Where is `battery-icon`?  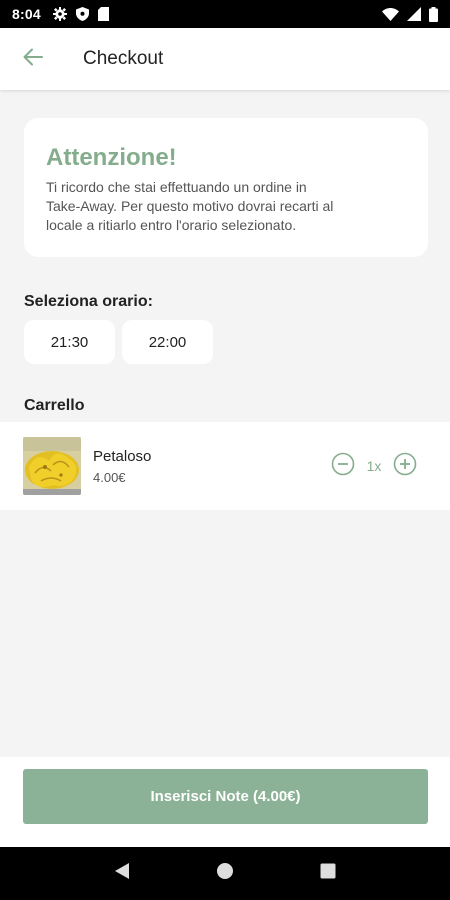
battery-icon is located at coordinates (433, 14).